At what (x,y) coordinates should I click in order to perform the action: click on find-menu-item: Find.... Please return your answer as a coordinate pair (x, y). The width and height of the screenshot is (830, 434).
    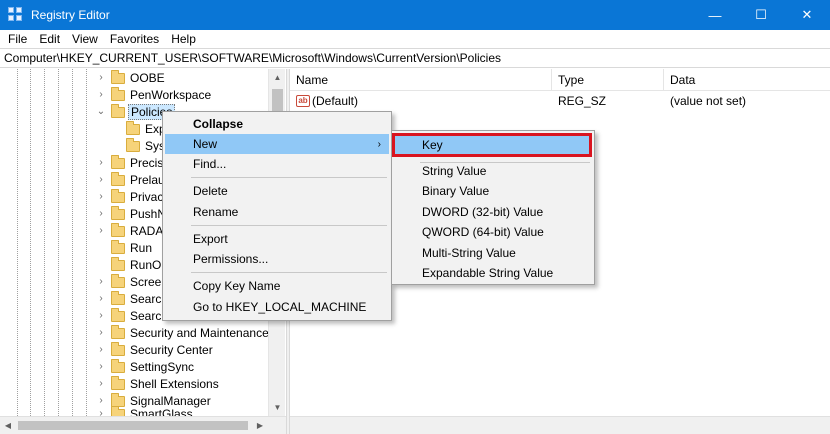
    Looking at the image, I should click on (277, 164).